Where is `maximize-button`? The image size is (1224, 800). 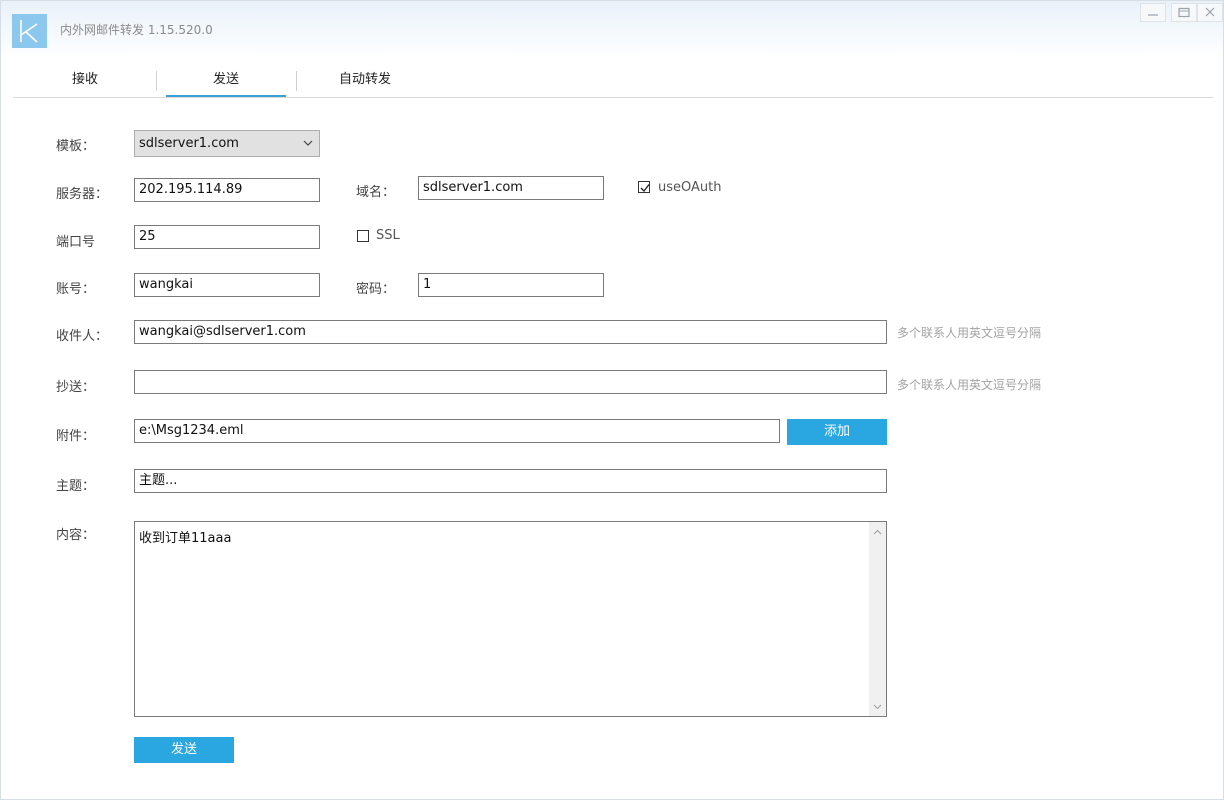 maximize-button is located at coordinates (1184, 12).